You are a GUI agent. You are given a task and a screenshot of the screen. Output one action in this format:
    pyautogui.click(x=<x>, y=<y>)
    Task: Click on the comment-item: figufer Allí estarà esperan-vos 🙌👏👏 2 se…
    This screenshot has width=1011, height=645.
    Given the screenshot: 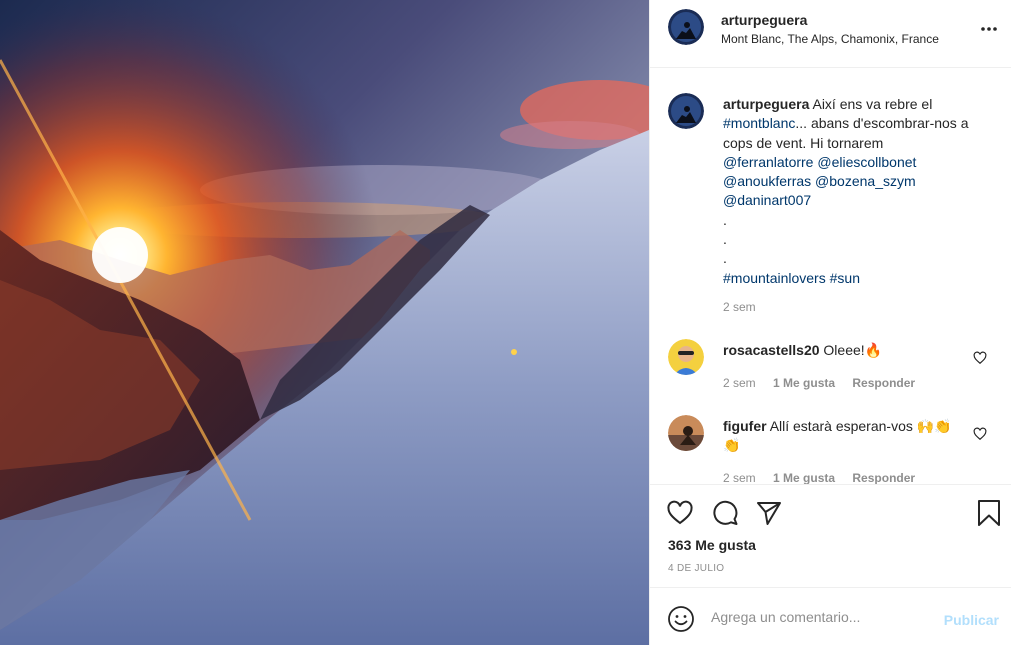 What is the action you would take?
    pyautogui.click(x=830, y=449)
    